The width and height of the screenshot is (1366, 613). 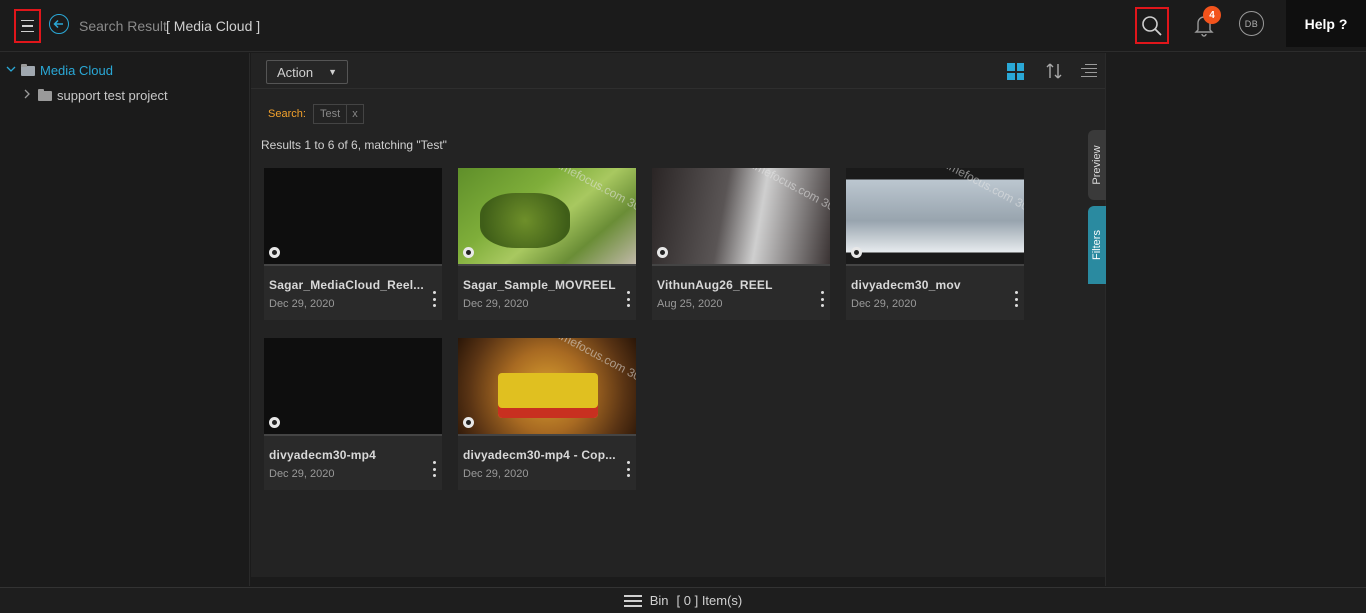 I want to click on help-button: Help ?, so click(x=1326, y=23).